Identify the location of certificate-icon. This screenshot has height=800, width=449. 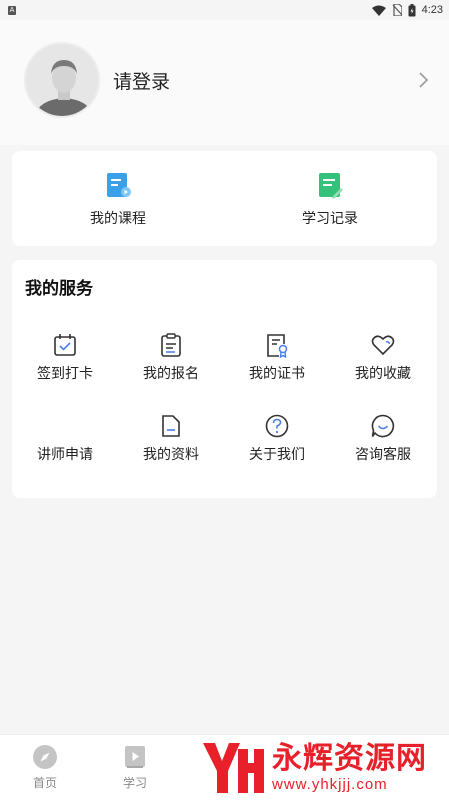
(277, 346).